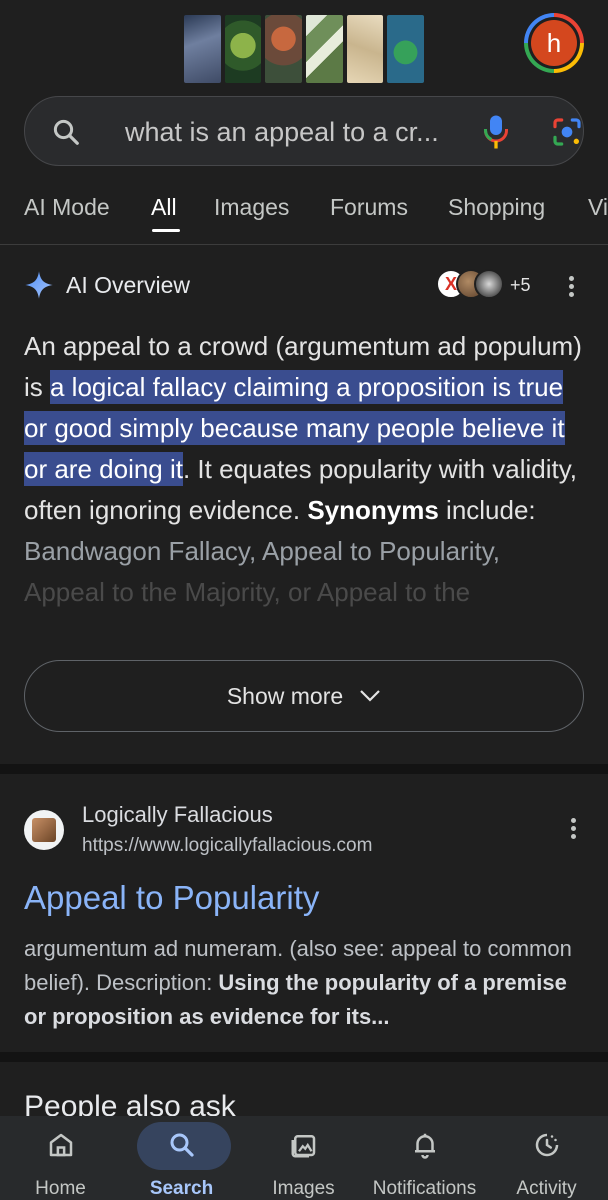 This screenshot has width=608, height=1200. I want to click on avatar-ring-inner: h, so click(554, 43).